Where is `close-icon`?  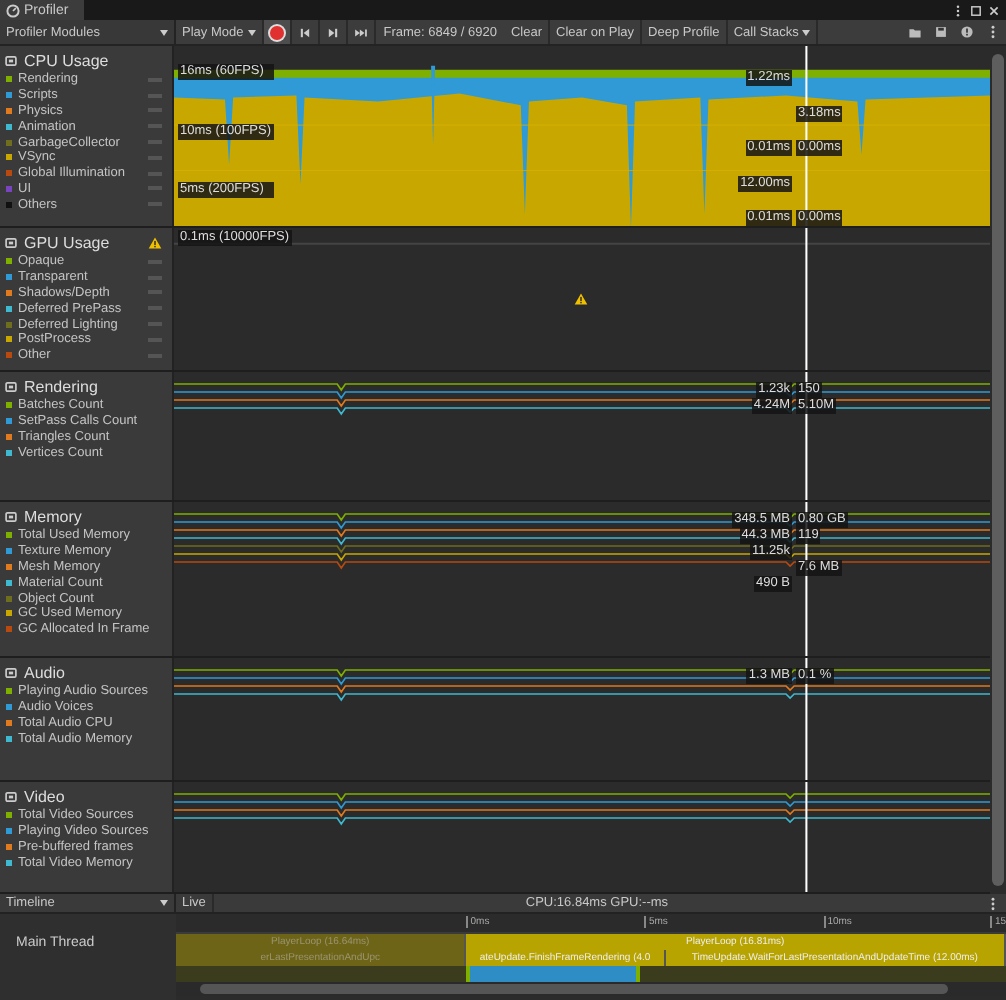
close-icon is located at coordinates (994, 10).